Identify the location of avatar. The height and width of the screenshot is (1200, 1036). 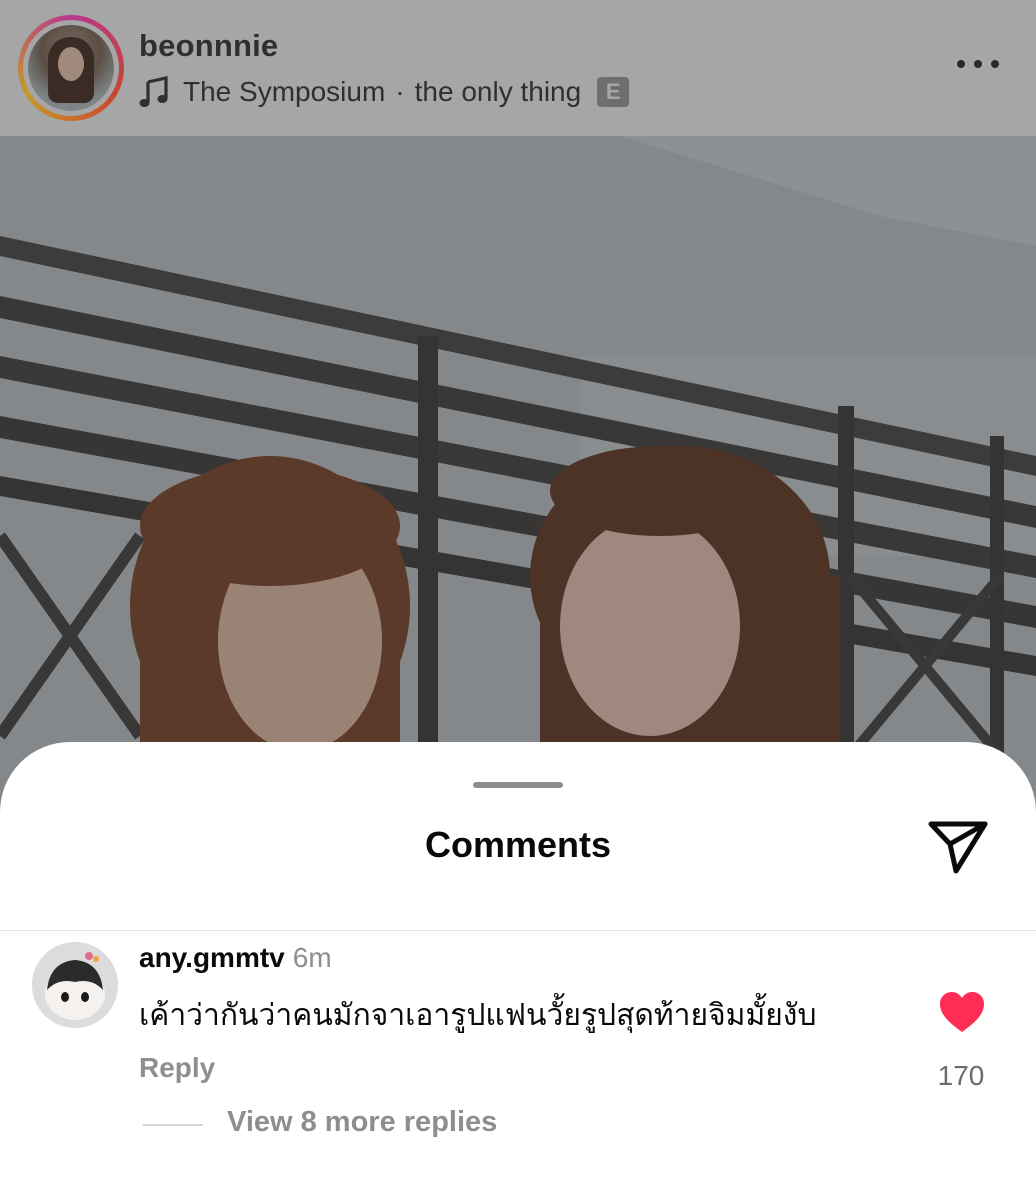
(71, 68).